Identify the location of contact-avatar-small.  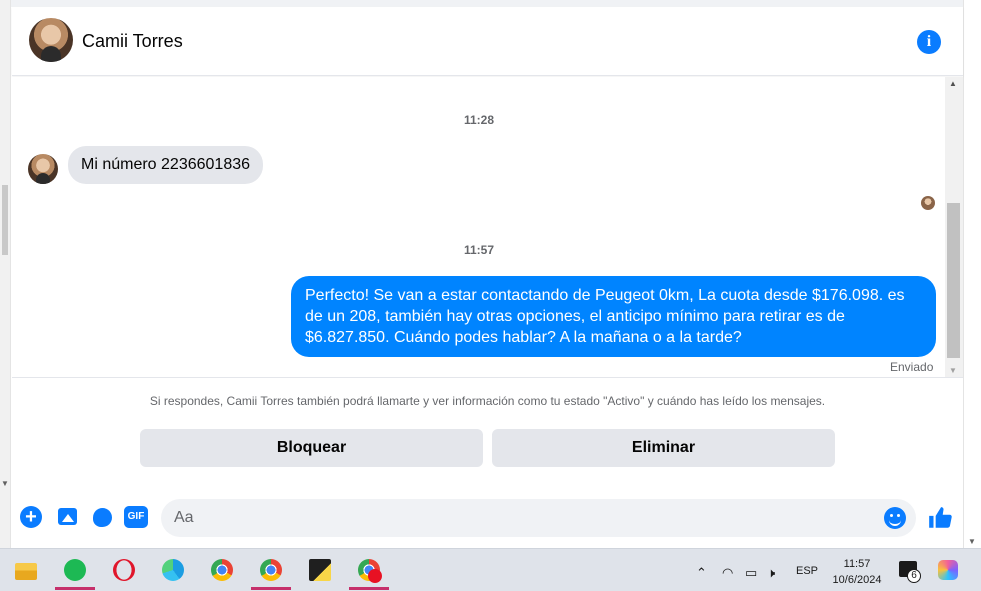
(43, 169).